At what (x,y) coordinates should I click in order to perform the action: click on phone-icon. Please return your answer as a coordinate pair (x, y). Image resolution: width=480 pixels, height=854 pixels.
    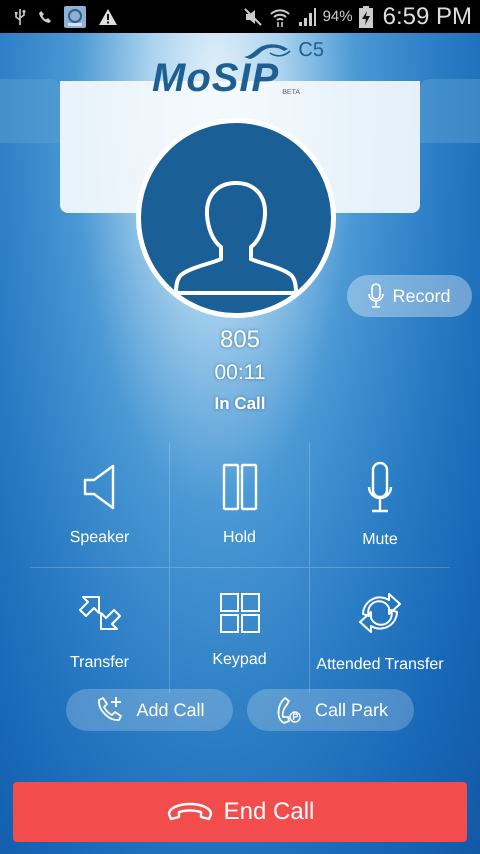
    Looking at the image, I should click on (45, 17).